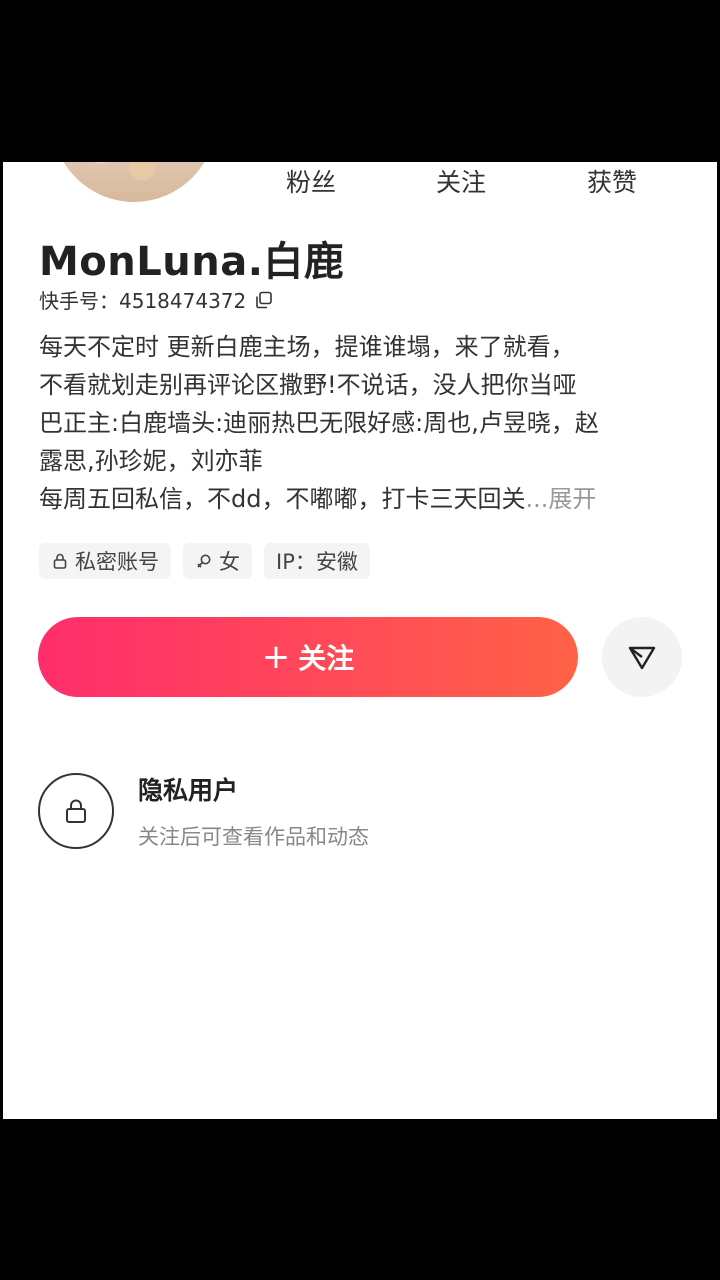 This screenshot has height=1280, width=720. What do you see at coordinates (308, 385) in the screenshot?
I see `bio-line: 不看就划走别再评论区撒野!不说话，没人把你当哑` at bounding box center [308, 385].